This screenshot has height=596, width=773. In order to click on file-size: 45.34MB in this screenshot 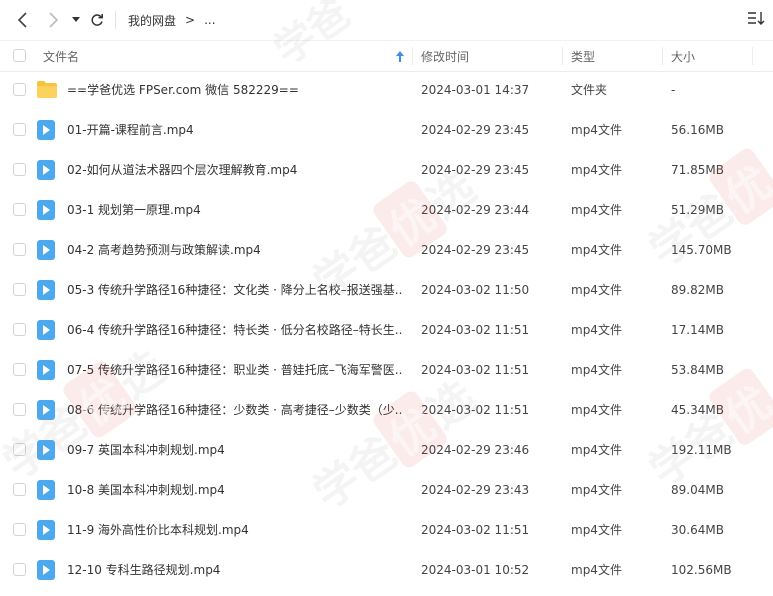, I will do `click(697, 410)`.